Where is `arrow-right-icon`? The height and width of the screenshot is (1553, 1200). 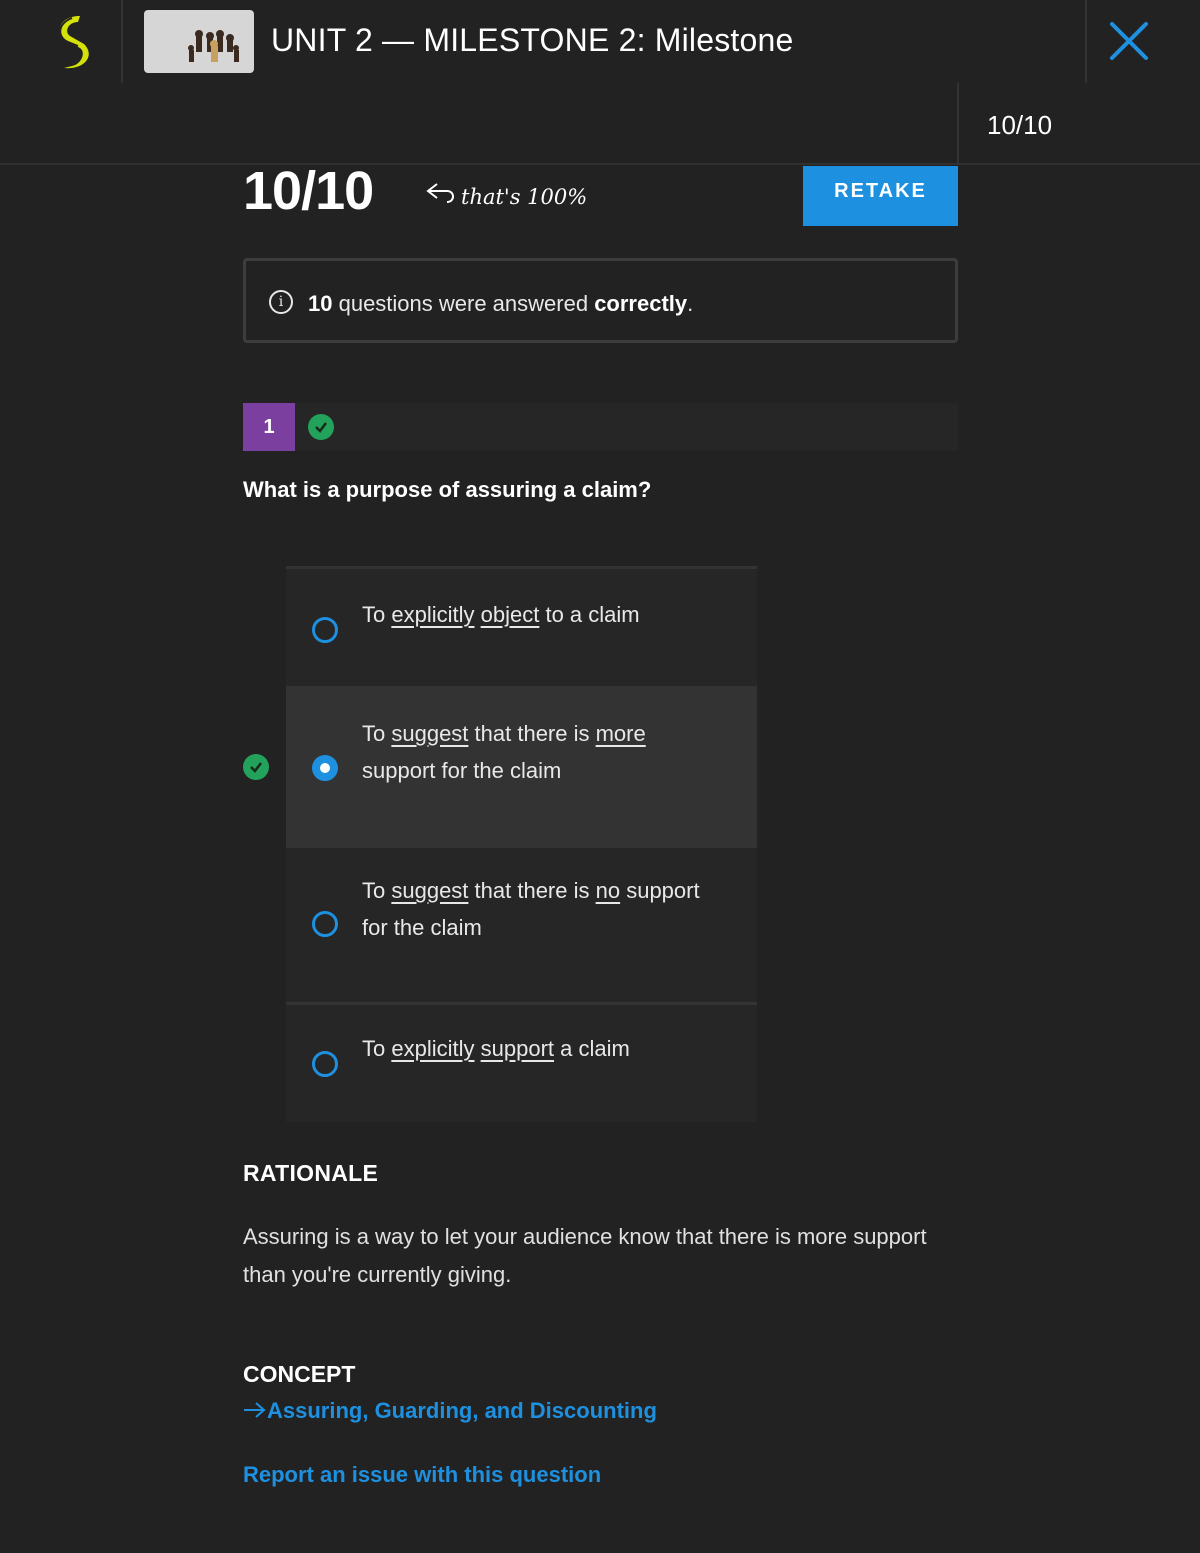 arrow-right-icon is located at coordinates (255, 1410).